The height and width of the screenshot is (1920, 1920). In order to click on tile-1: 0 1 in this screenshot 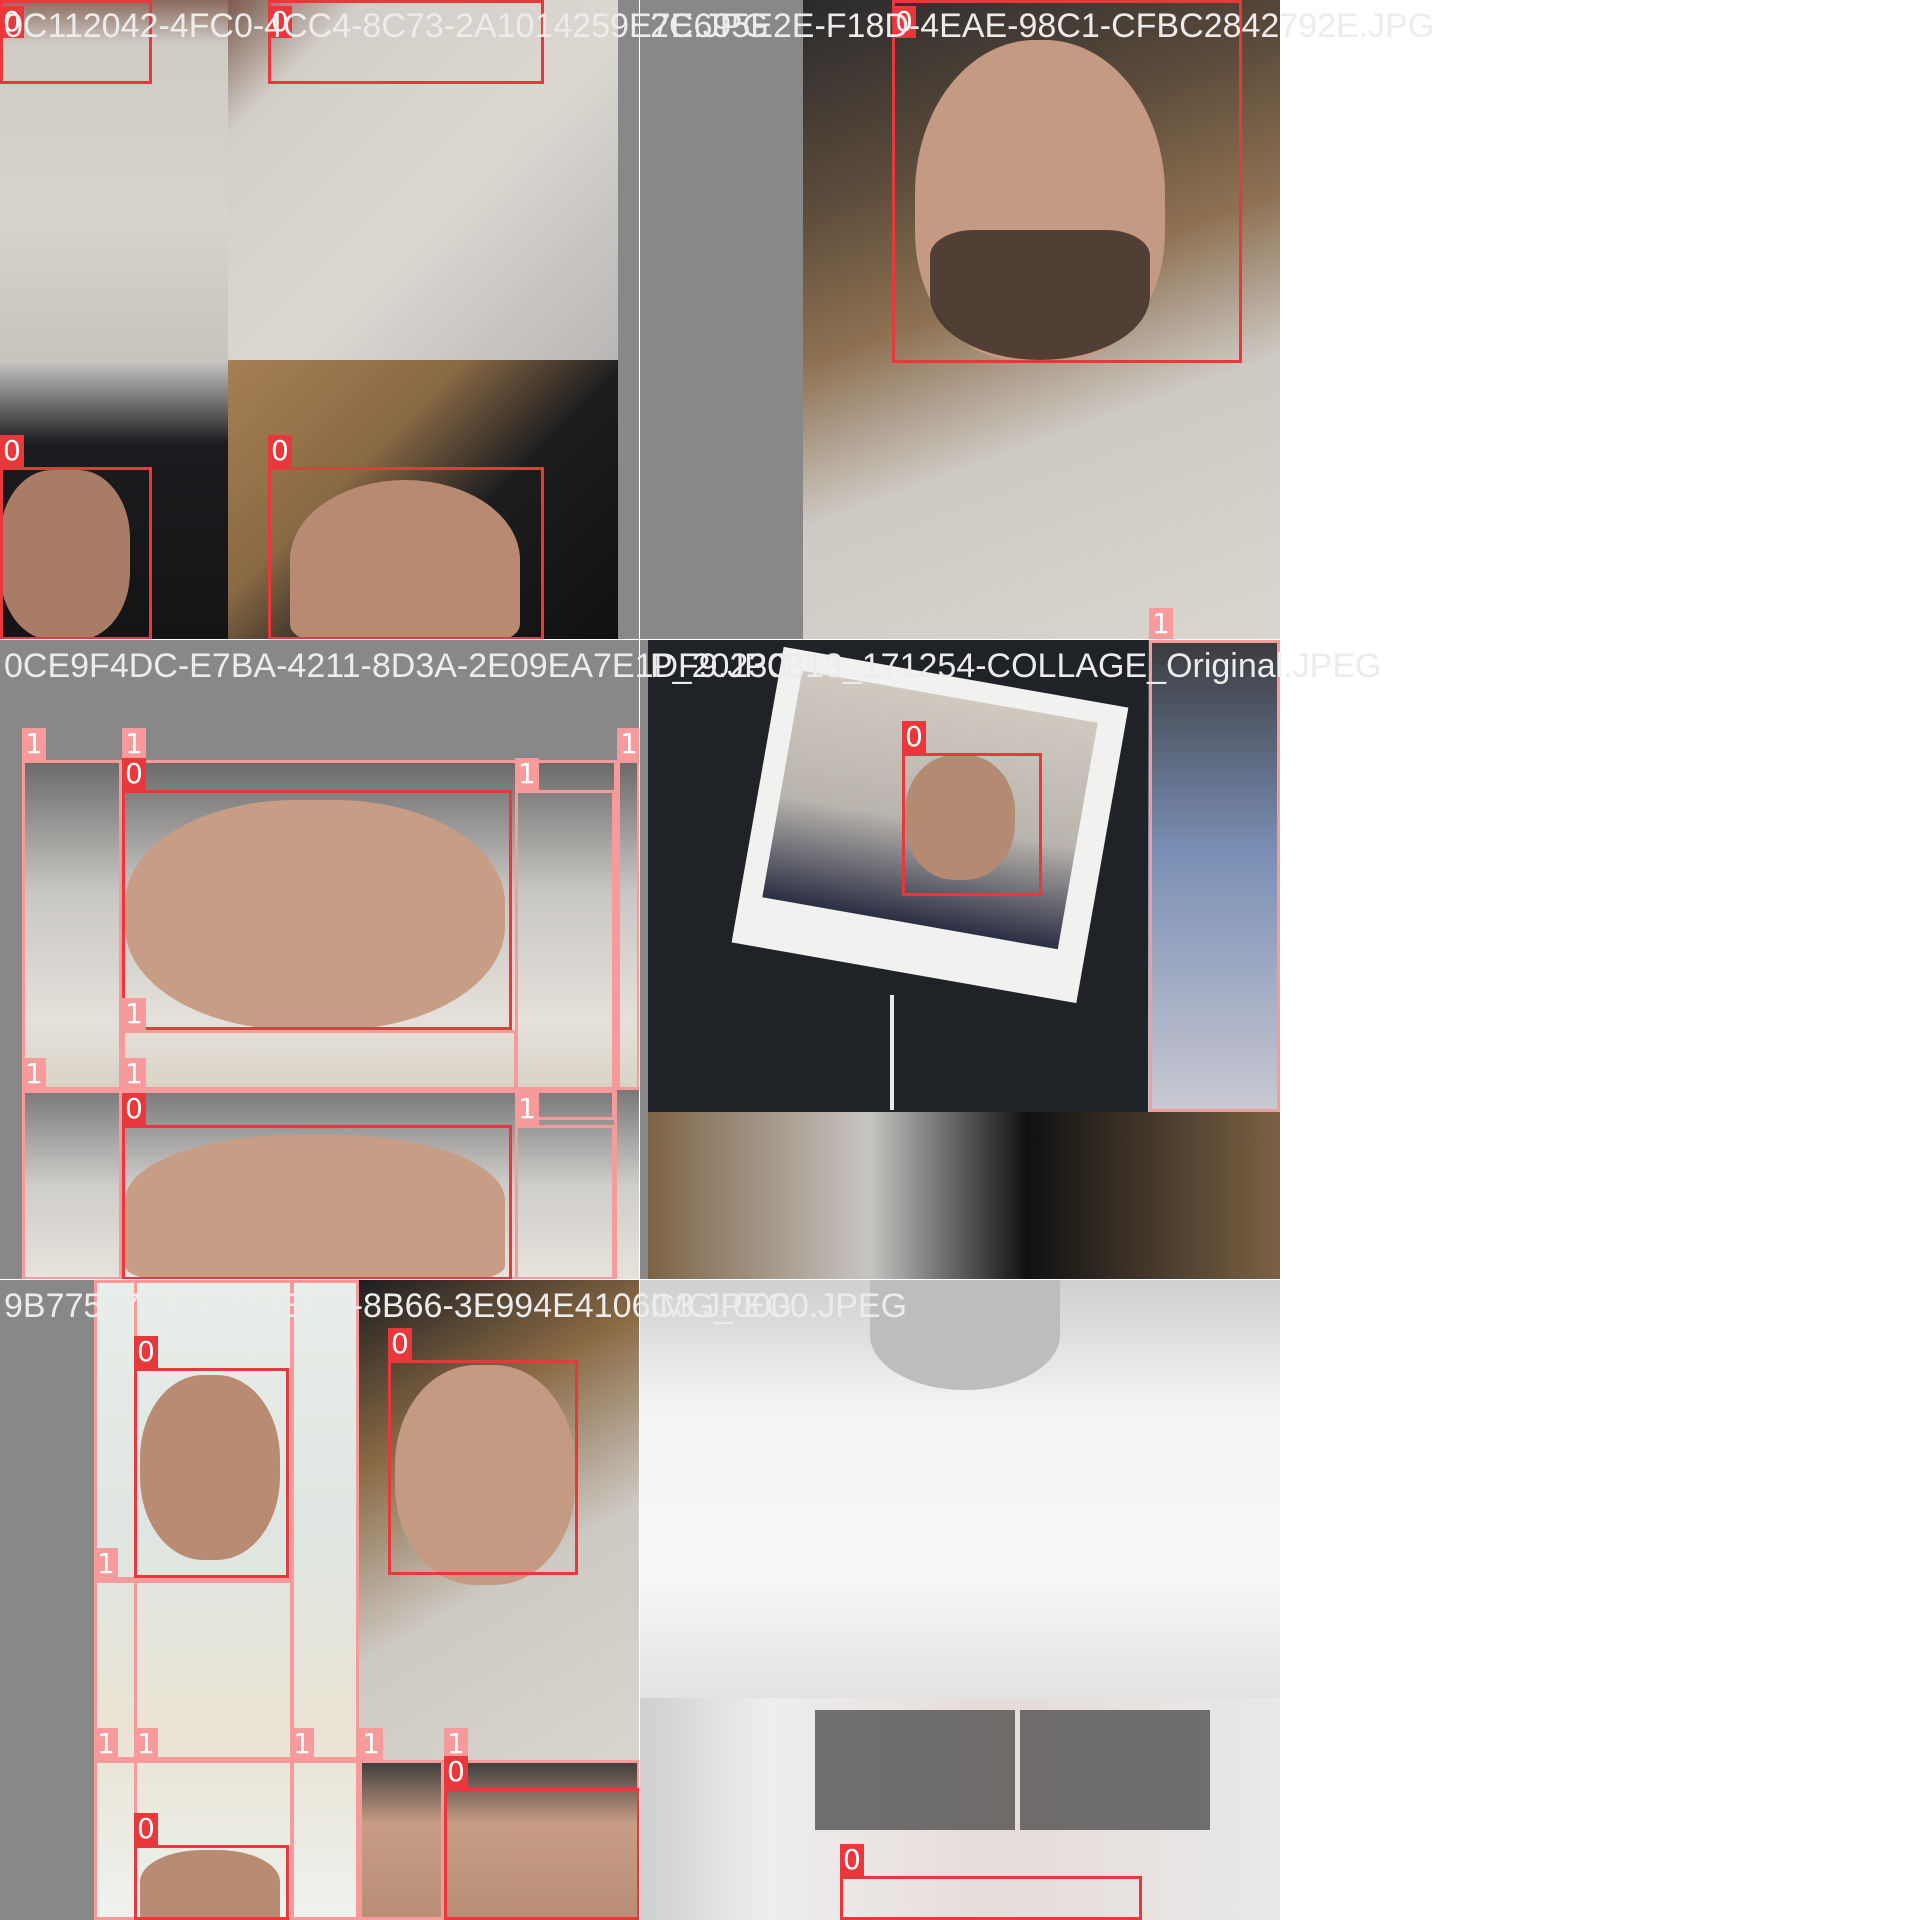, I will do `click(960, 320)`.